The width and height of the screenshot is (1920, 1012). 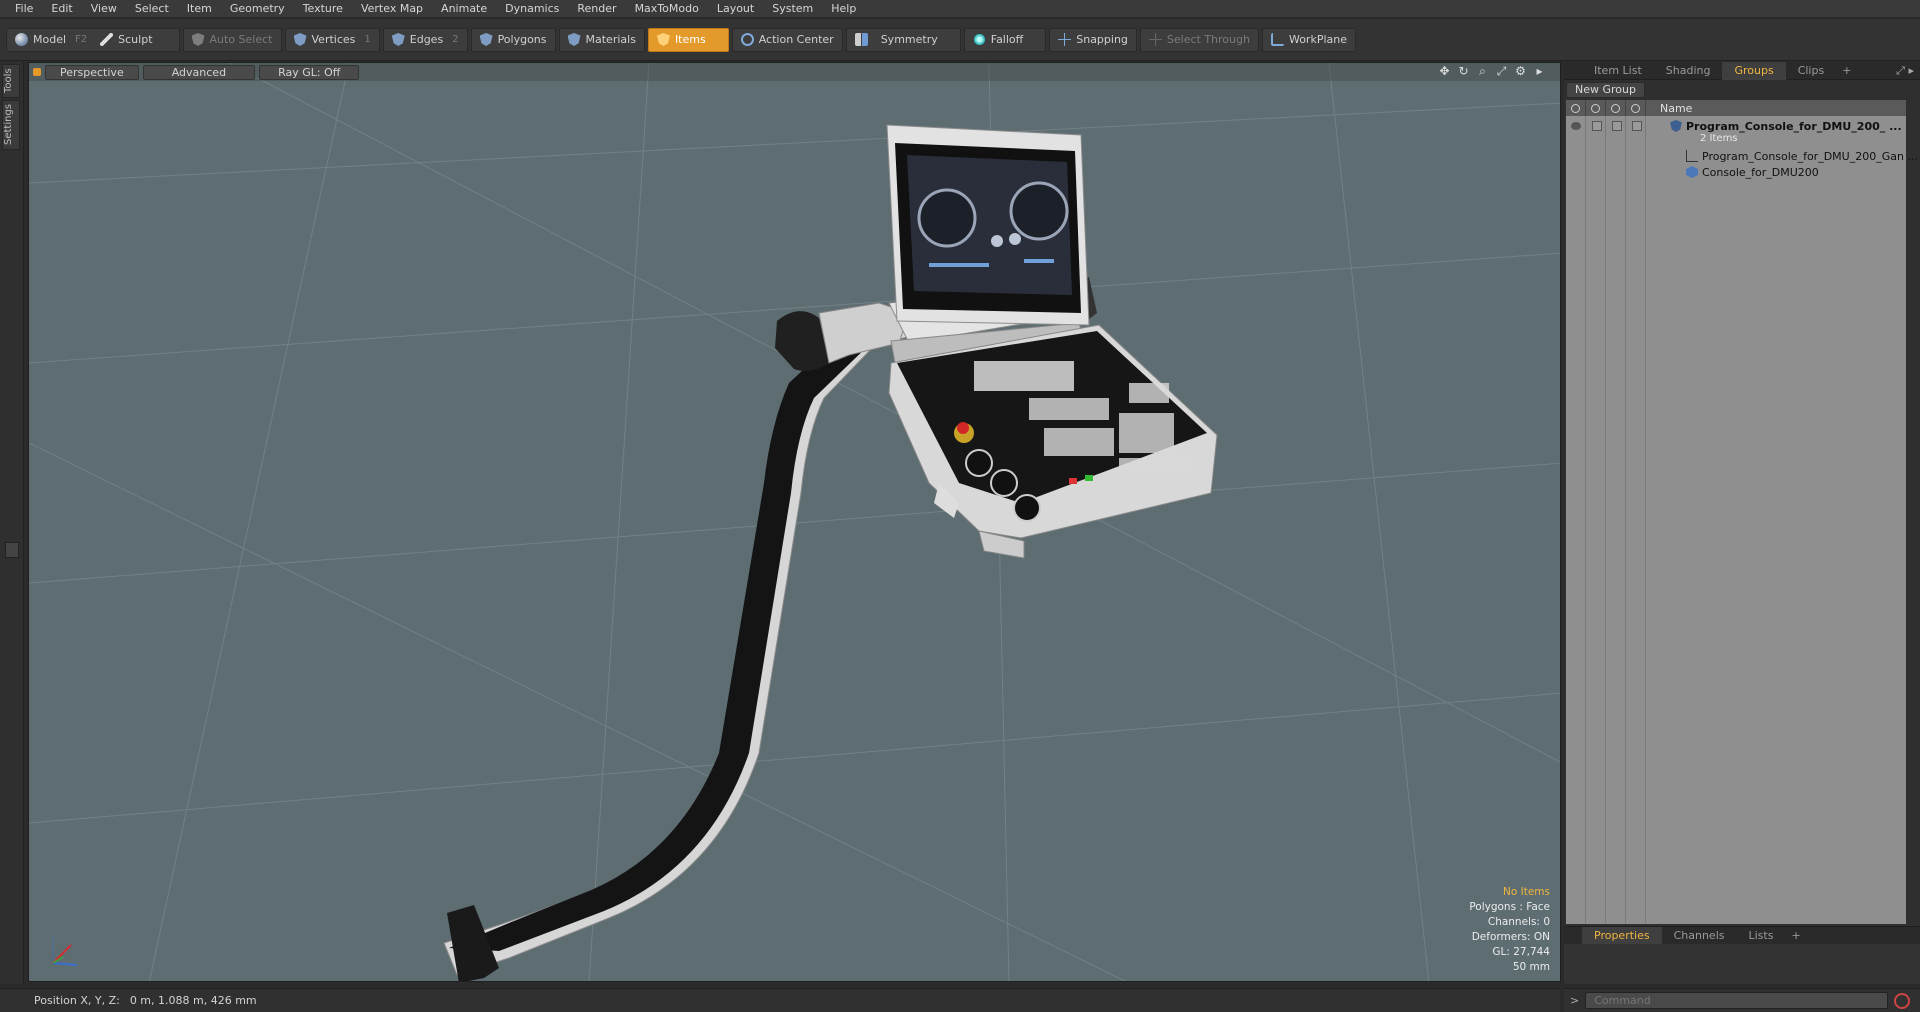 What do you see at coordinates (1526, 892) in the screenshot?
I see `stat-selection: No Items` at bounding box center [1526, 892].